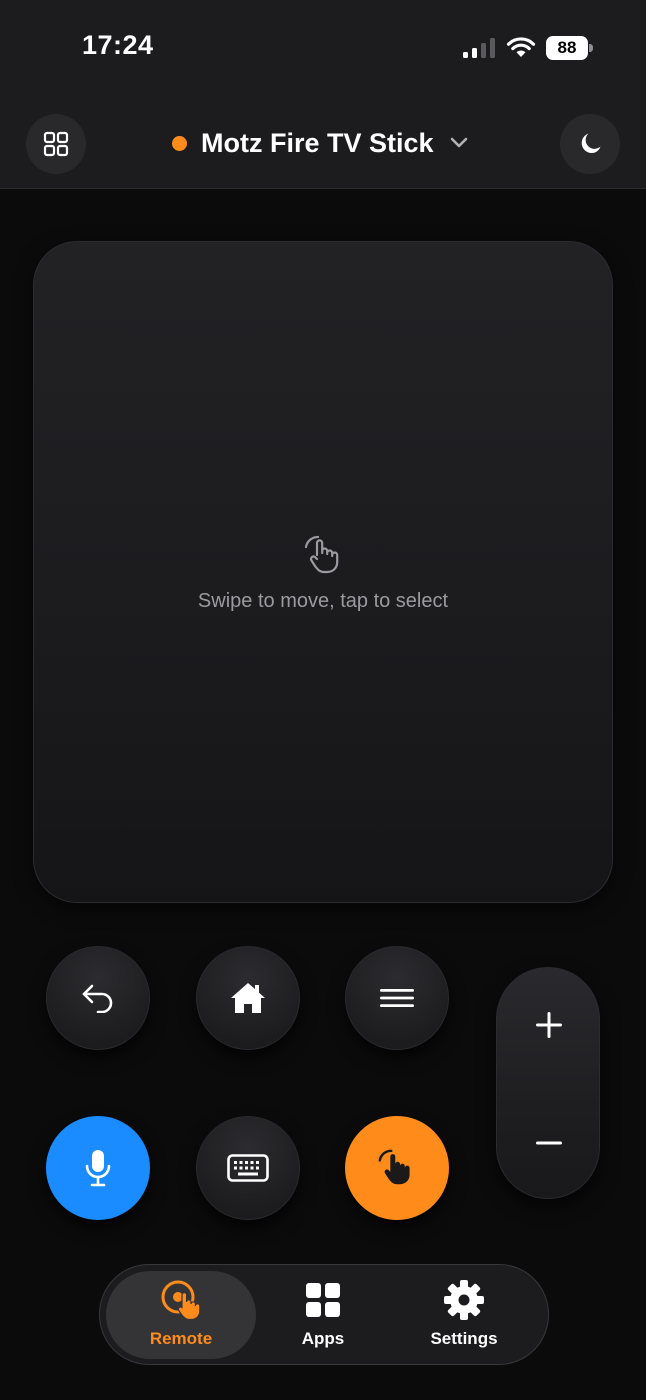 This screenshot has height=1400, width=646. I want to click on dark-mode-button, so click(590, 144).